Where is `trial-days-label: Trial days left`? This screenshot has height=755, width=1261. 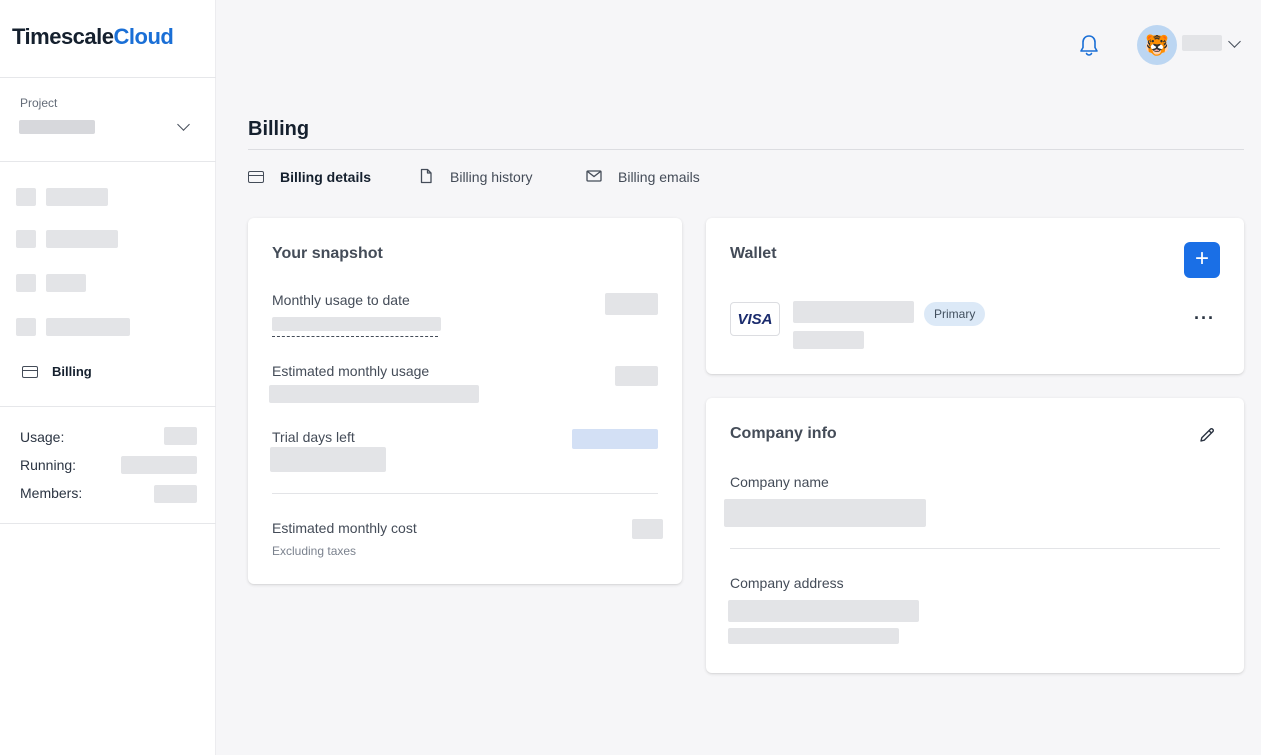
trial-days-label: Trial days left is located at coordinates (313, 437).